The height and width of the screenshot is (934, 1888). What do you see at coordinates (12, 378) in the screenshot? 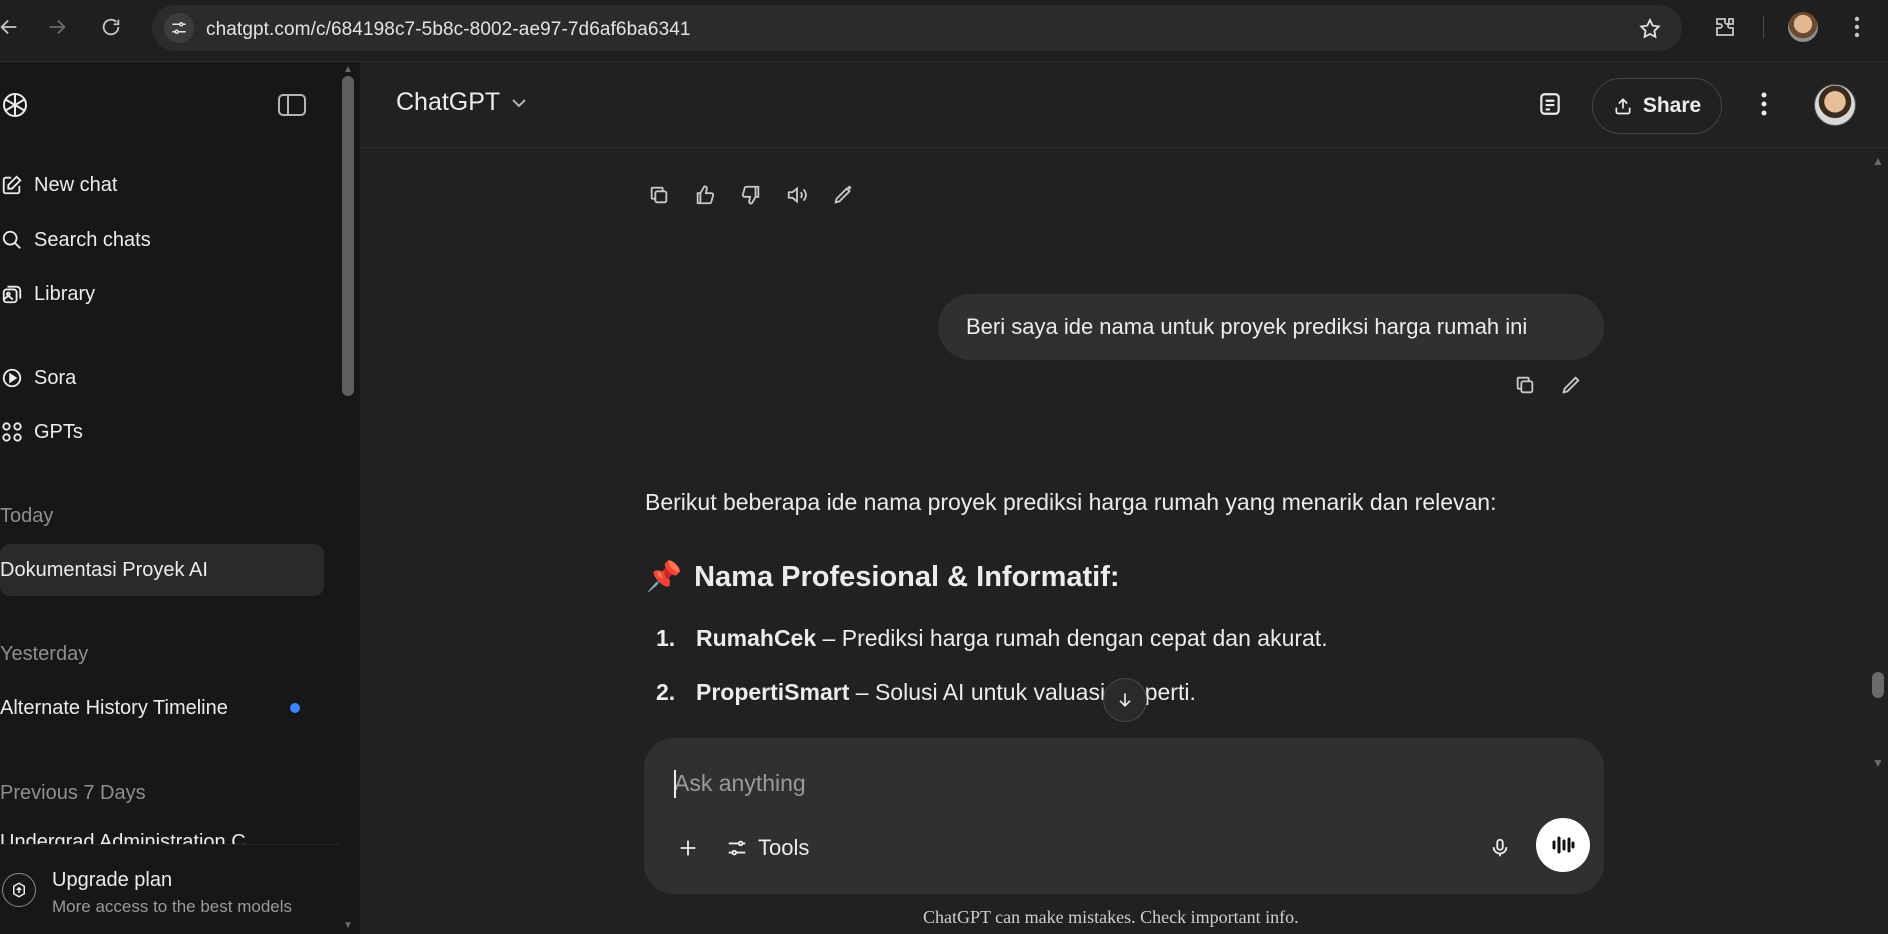
I see `play-circle-icon` at bounding box center [12, 378].